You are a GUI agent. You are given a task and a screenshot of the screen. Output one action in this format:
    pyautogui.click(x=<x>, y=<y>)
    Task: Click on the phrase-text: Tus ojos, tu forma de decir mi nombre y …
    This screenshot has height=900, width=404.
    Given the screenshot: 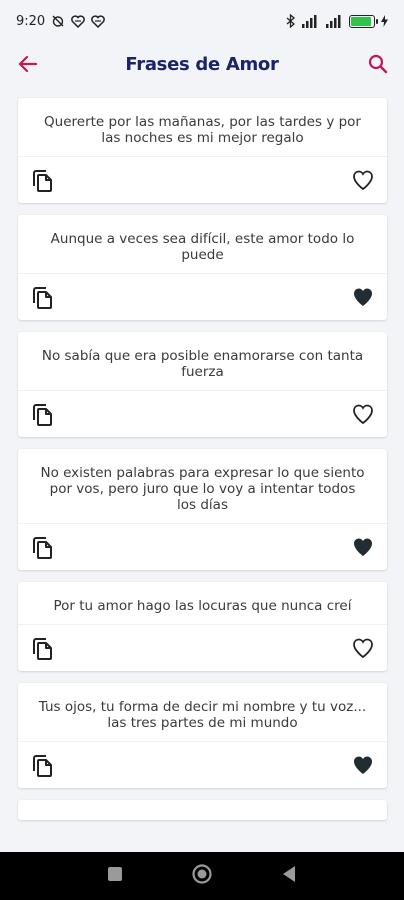 What is the action you would take?
    pyautogui.click(x=202, y=715)
    